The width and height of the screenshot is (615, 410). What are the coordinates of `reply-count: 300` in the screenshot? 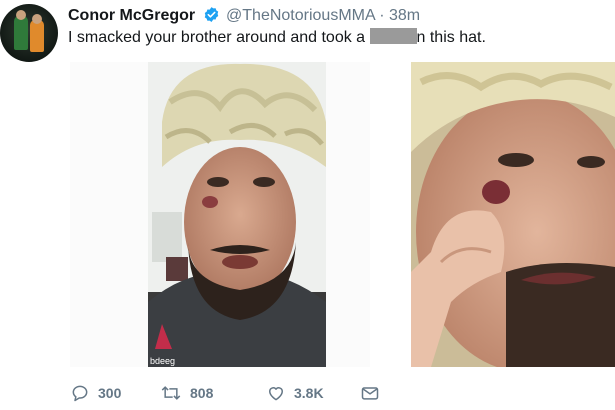 It's located at (110, 393).